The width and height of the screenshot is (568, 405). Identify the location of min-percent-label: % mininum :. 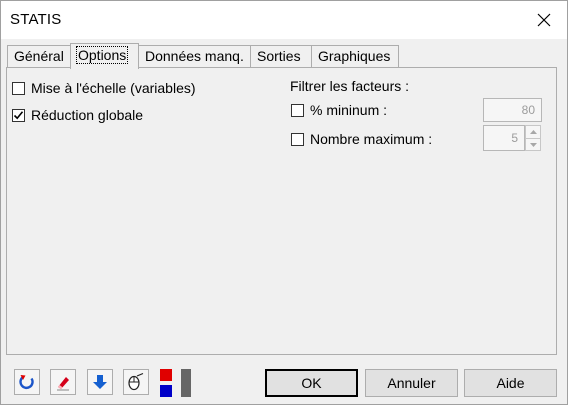
(349, 110).